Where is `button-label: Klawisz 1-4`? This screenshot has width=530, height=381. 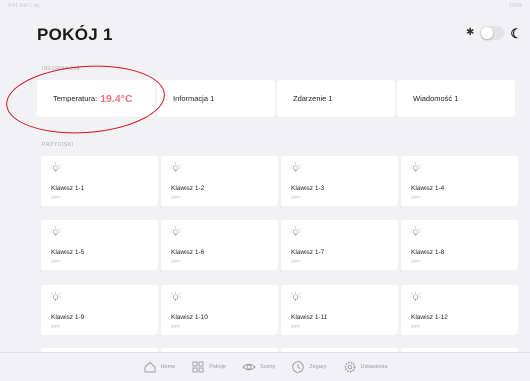
button-label: Klawisz 1-4 is located at coordinates (428, 188).